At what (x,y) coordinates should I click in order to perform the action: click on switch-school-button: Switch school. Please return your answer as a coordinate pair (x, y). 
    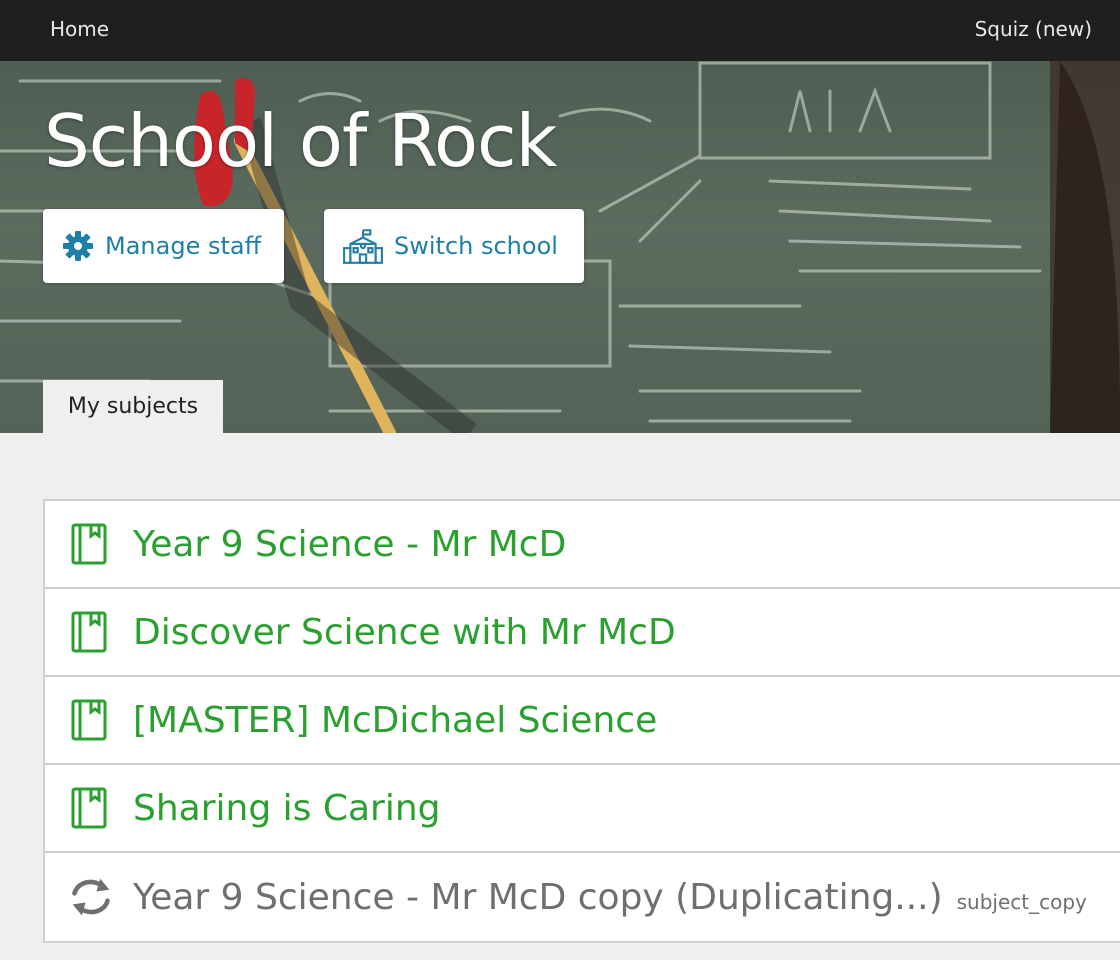
    Looking at the image, I should click on (454, 246).